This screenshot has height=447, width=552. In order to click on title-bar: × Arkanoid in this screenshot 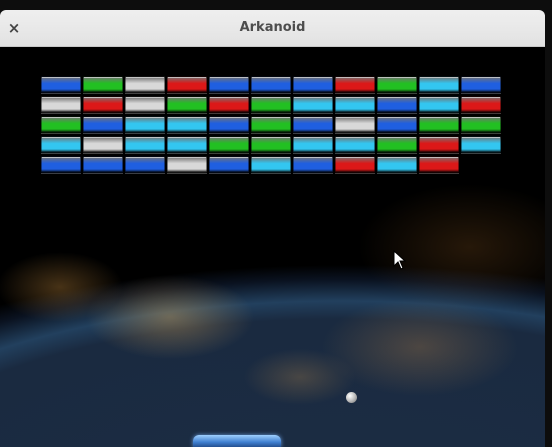, I will do `click(272, 28)`.